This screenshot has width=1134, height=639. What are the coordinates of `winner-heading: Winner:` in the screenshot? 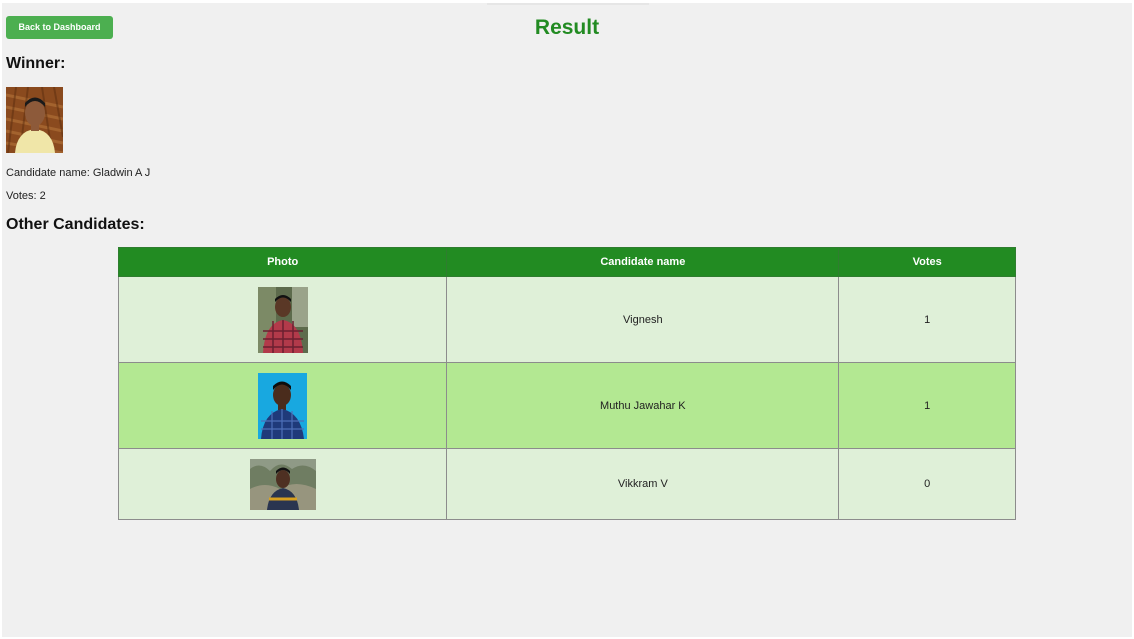 It's located at (36, 63).